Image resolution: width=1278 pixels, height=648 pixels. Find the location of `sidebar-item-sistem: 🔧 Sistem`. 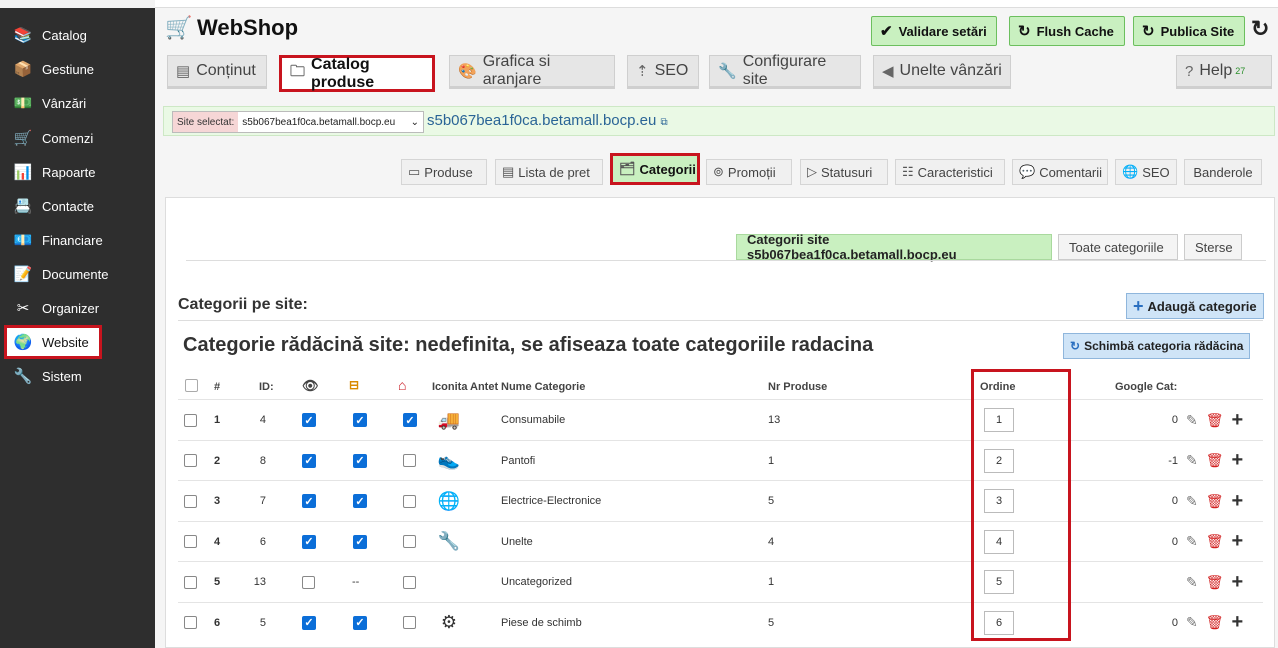

sidebar-item-sistem: 🔧 Sistem is located at coordinates (77, 376).